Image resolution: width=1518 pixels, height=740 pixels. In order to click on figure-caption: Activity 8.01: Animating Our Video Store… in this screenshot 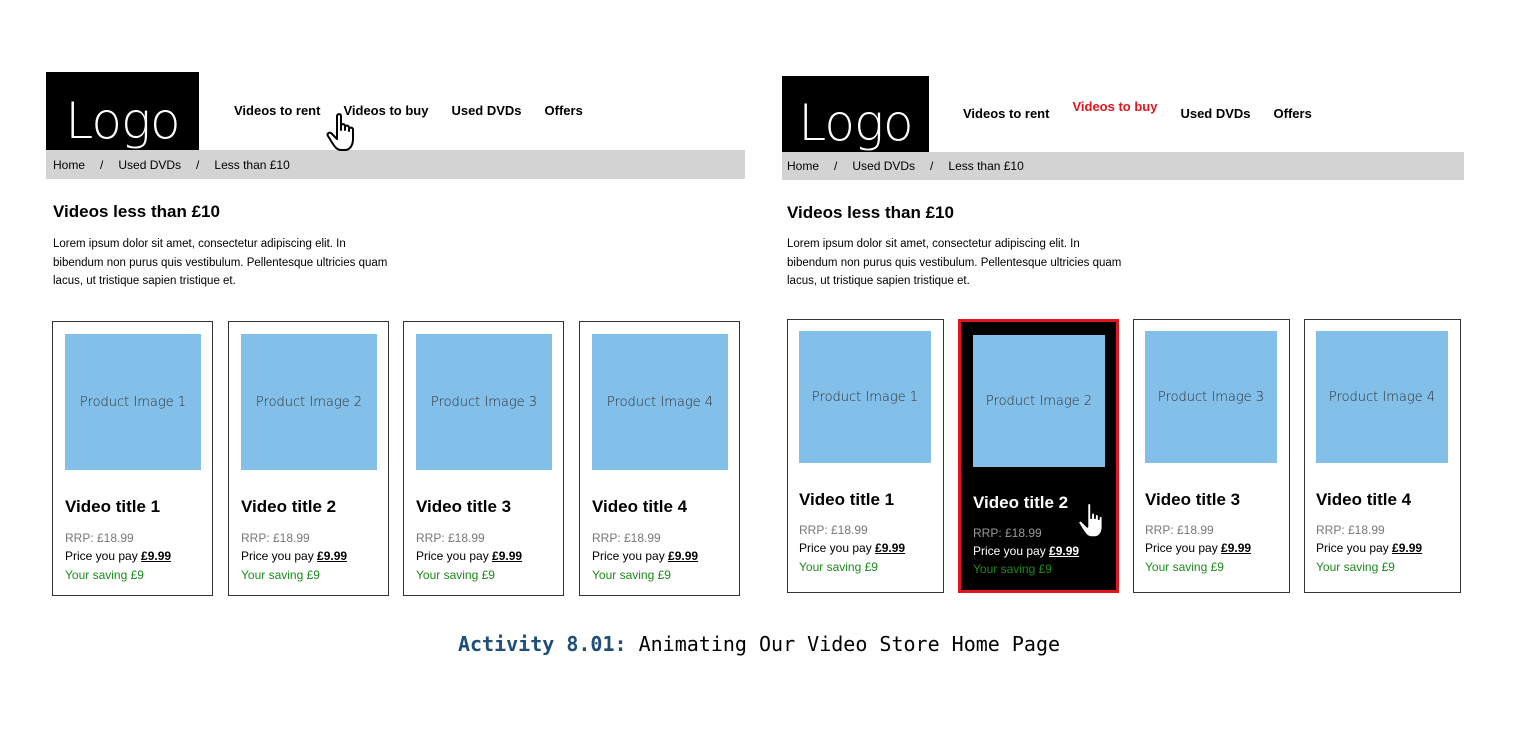, I will do `click(759, 644)`.